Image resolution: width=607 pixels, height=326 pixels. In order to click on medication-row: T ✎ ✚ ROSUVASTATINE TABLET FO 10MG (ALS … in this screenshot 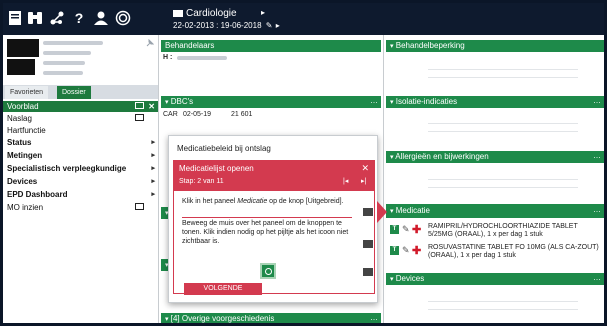, I will do `click(496, 253)`.